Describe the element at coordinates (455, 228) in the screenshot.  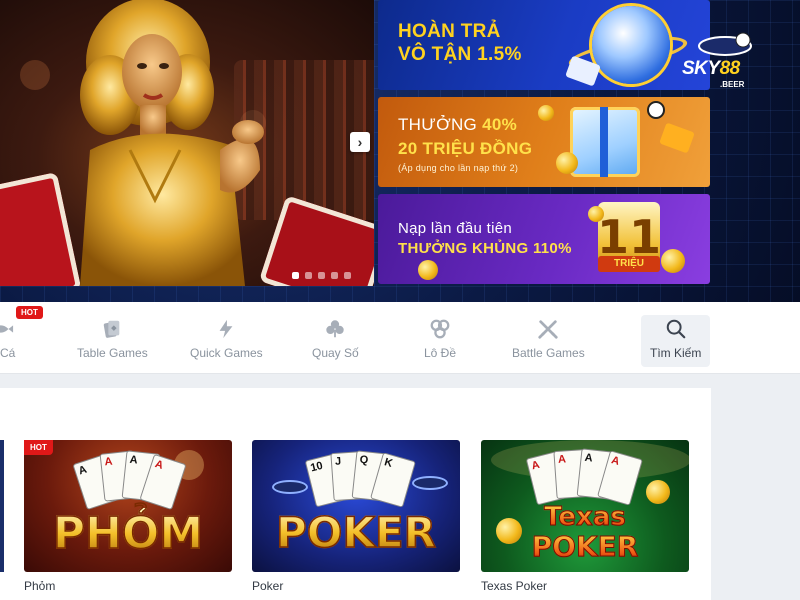
I see `promo-title: Nạp lần đầu tiên` at that location.